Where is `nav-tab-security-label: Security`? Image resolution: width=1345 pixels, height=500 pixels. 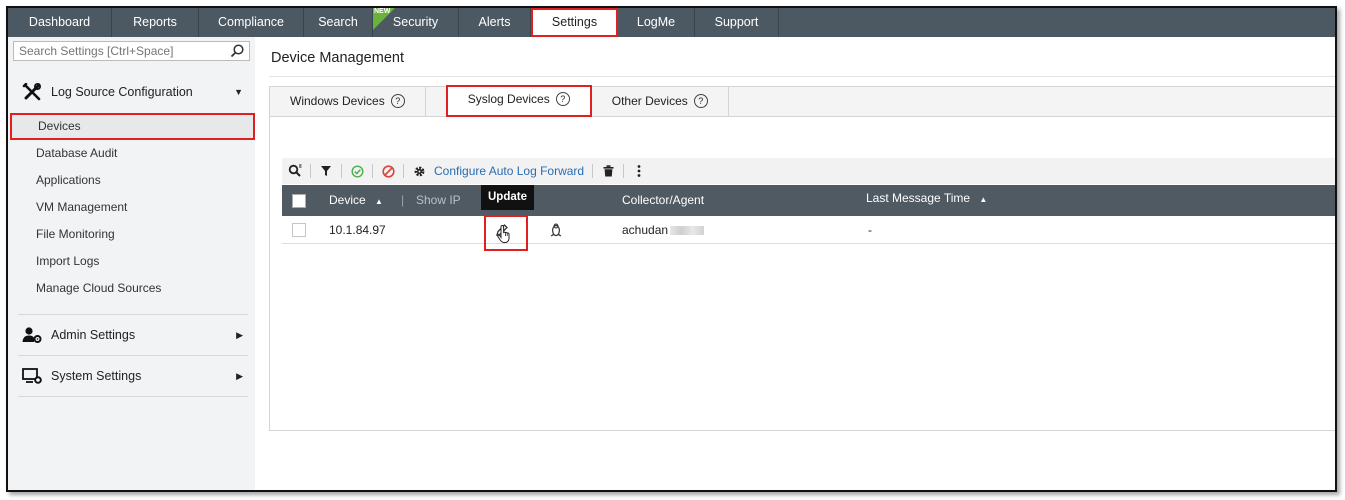 nav-tab-security-label: Security is located at coordinates (415, 22).